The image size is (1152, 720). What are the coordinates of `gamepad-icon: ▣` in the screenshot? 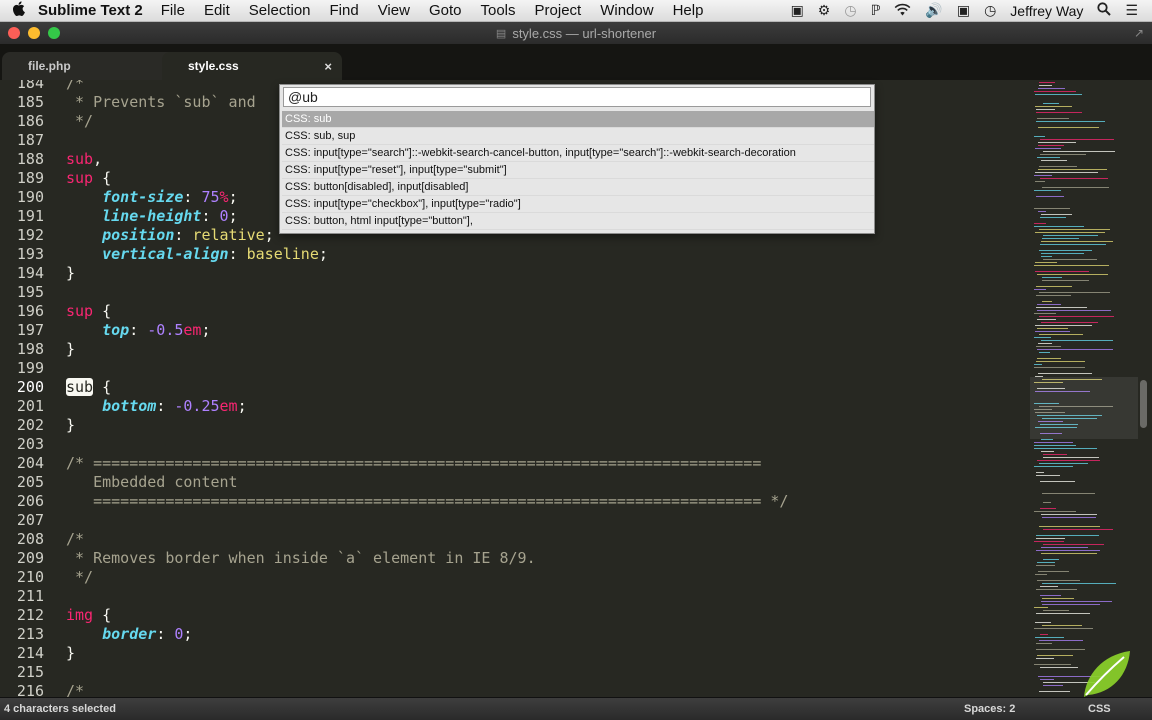 It's located at (797, 10).